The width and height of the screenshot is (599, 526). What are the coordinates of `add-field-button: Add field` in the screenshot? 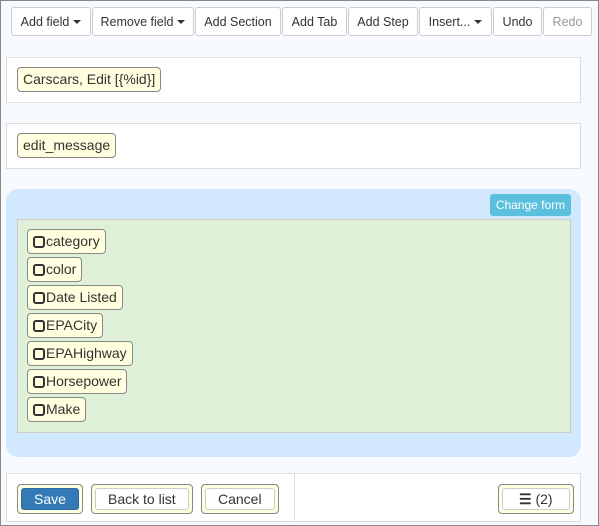 It's located at (51, 21).